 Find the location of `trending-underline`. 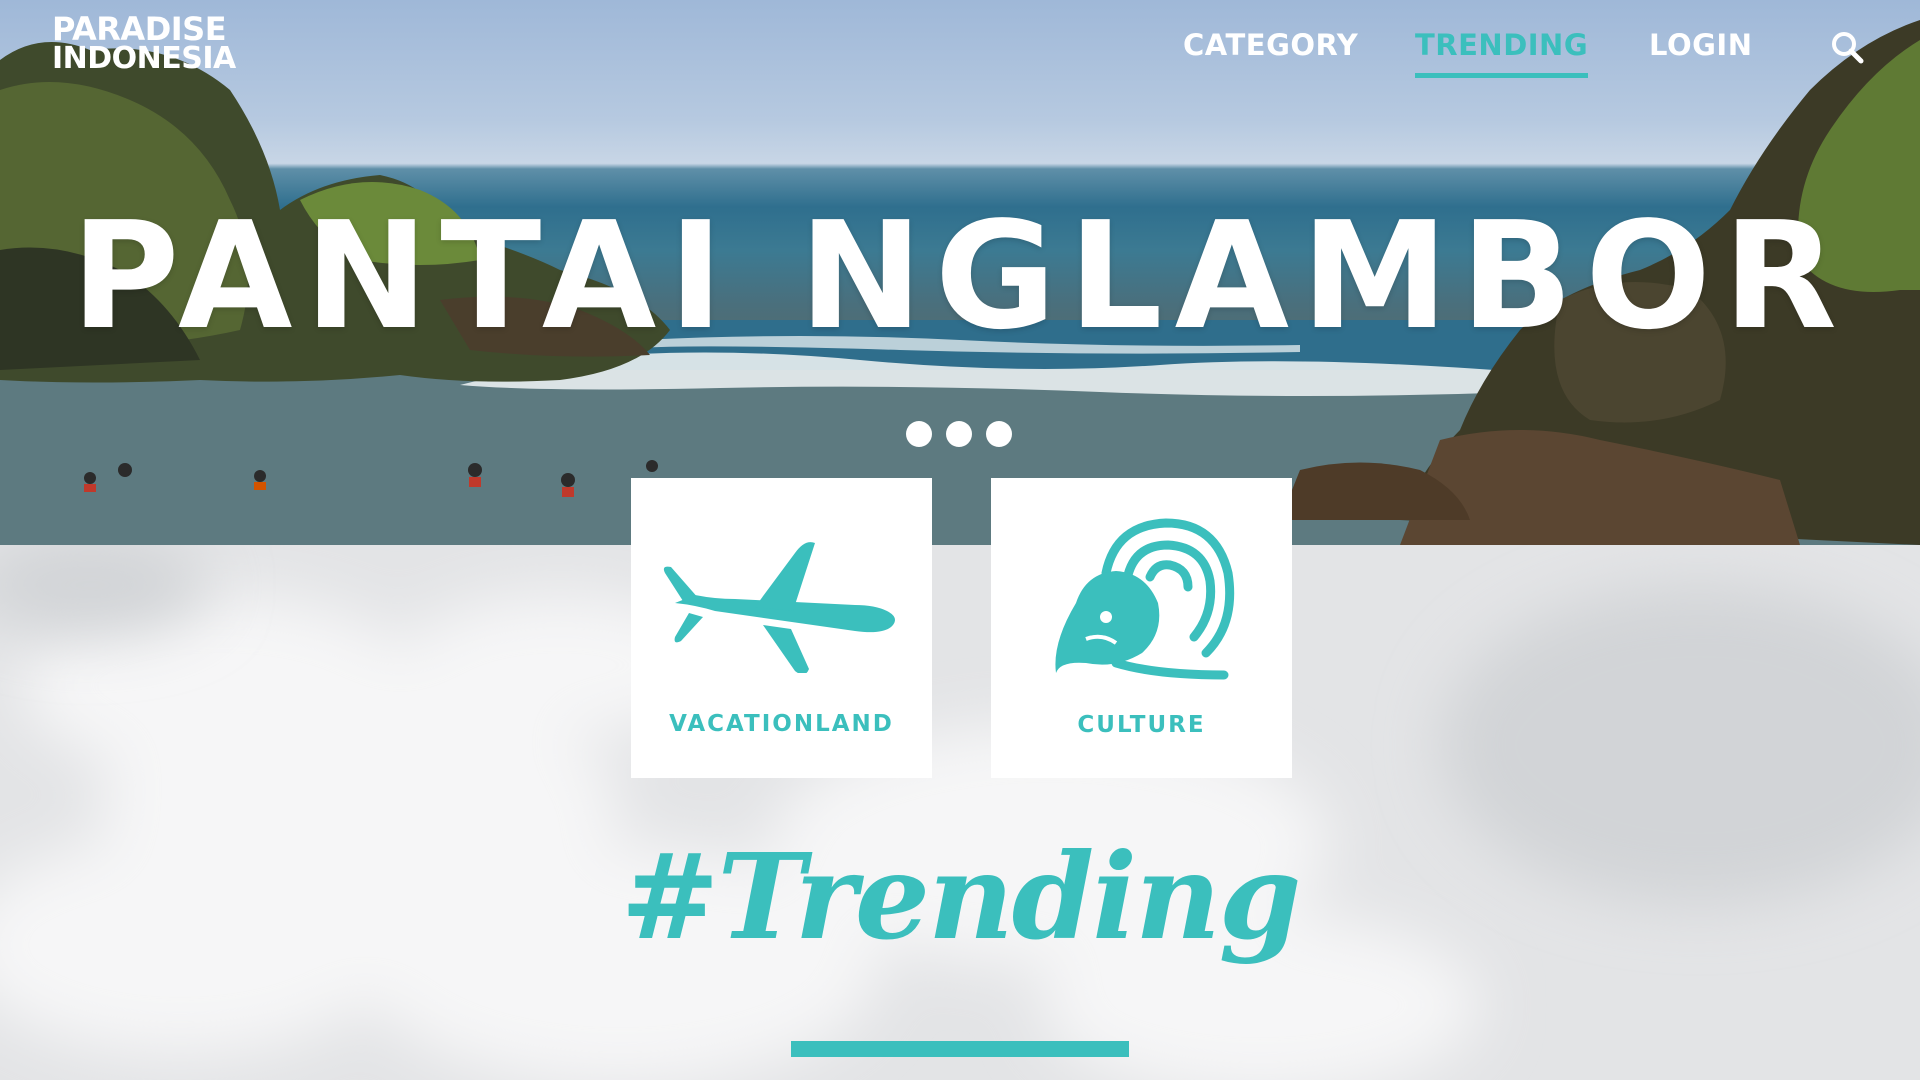

trending-underline is located at coordinates (960, 1049).